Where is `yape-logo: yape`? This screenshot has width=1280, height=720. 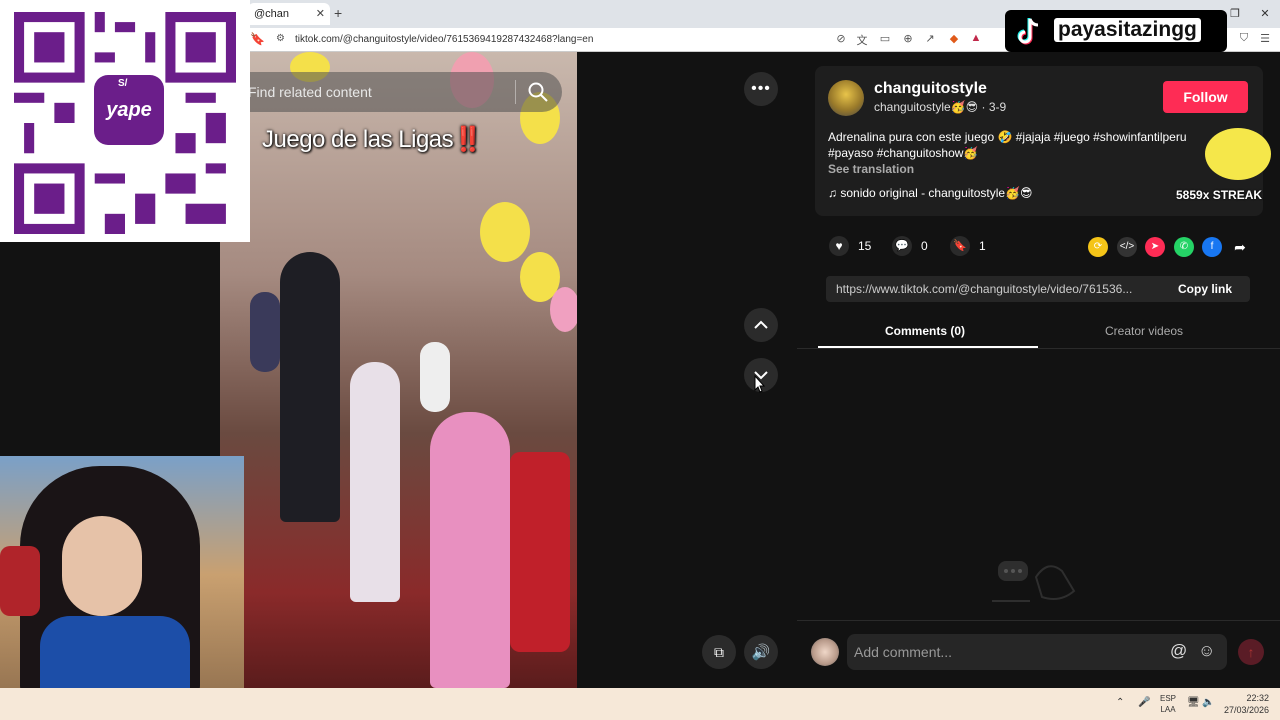 yape-logo: yape is located at coordinates (129, 110).